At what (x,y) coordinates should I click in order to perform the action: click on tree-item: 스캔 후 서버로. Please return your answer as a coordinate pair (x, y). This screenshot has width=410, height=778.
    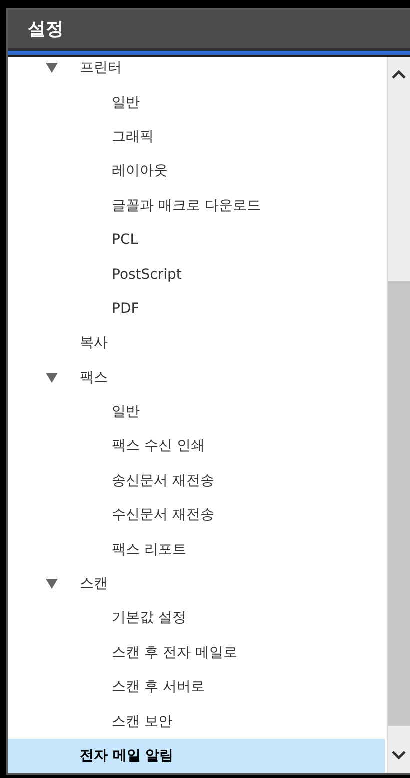
    Looking at the image, I should click on (196, 687).